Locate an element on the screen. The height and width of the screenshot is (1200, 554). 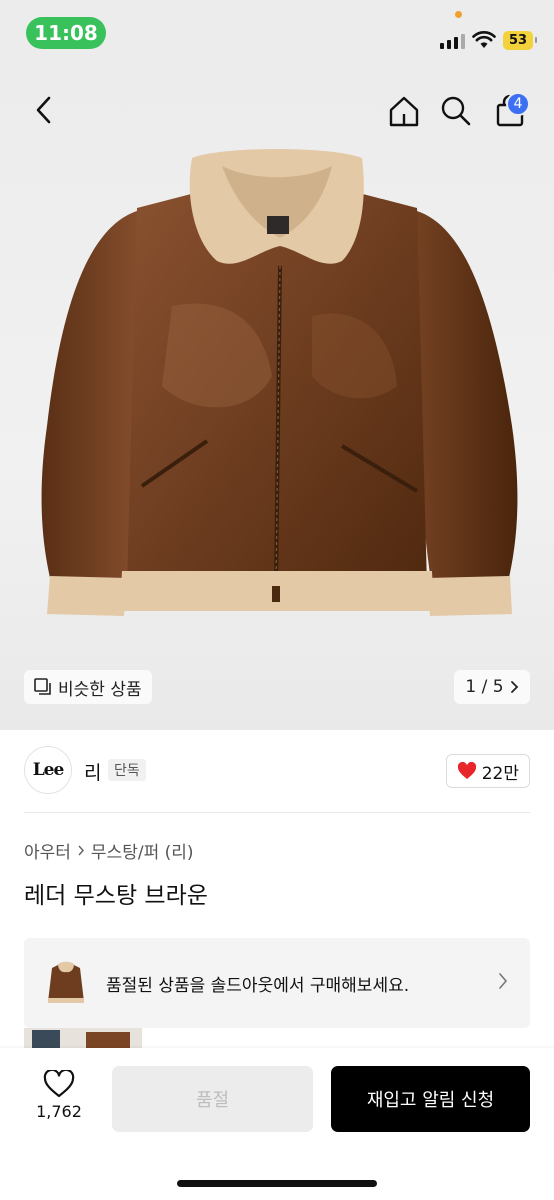
status-bar: 11:08 53 is located at coordinates (277, 33).